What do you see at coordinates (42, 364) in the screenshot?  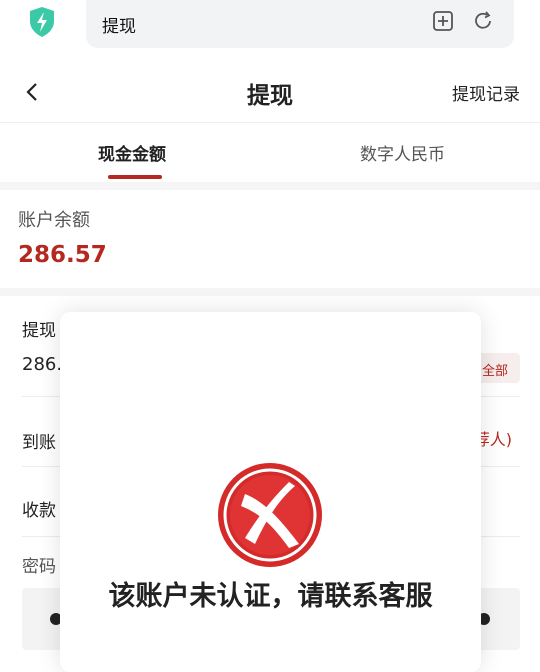 I see `amount-input: 286.` at bounding box center [42, 364].